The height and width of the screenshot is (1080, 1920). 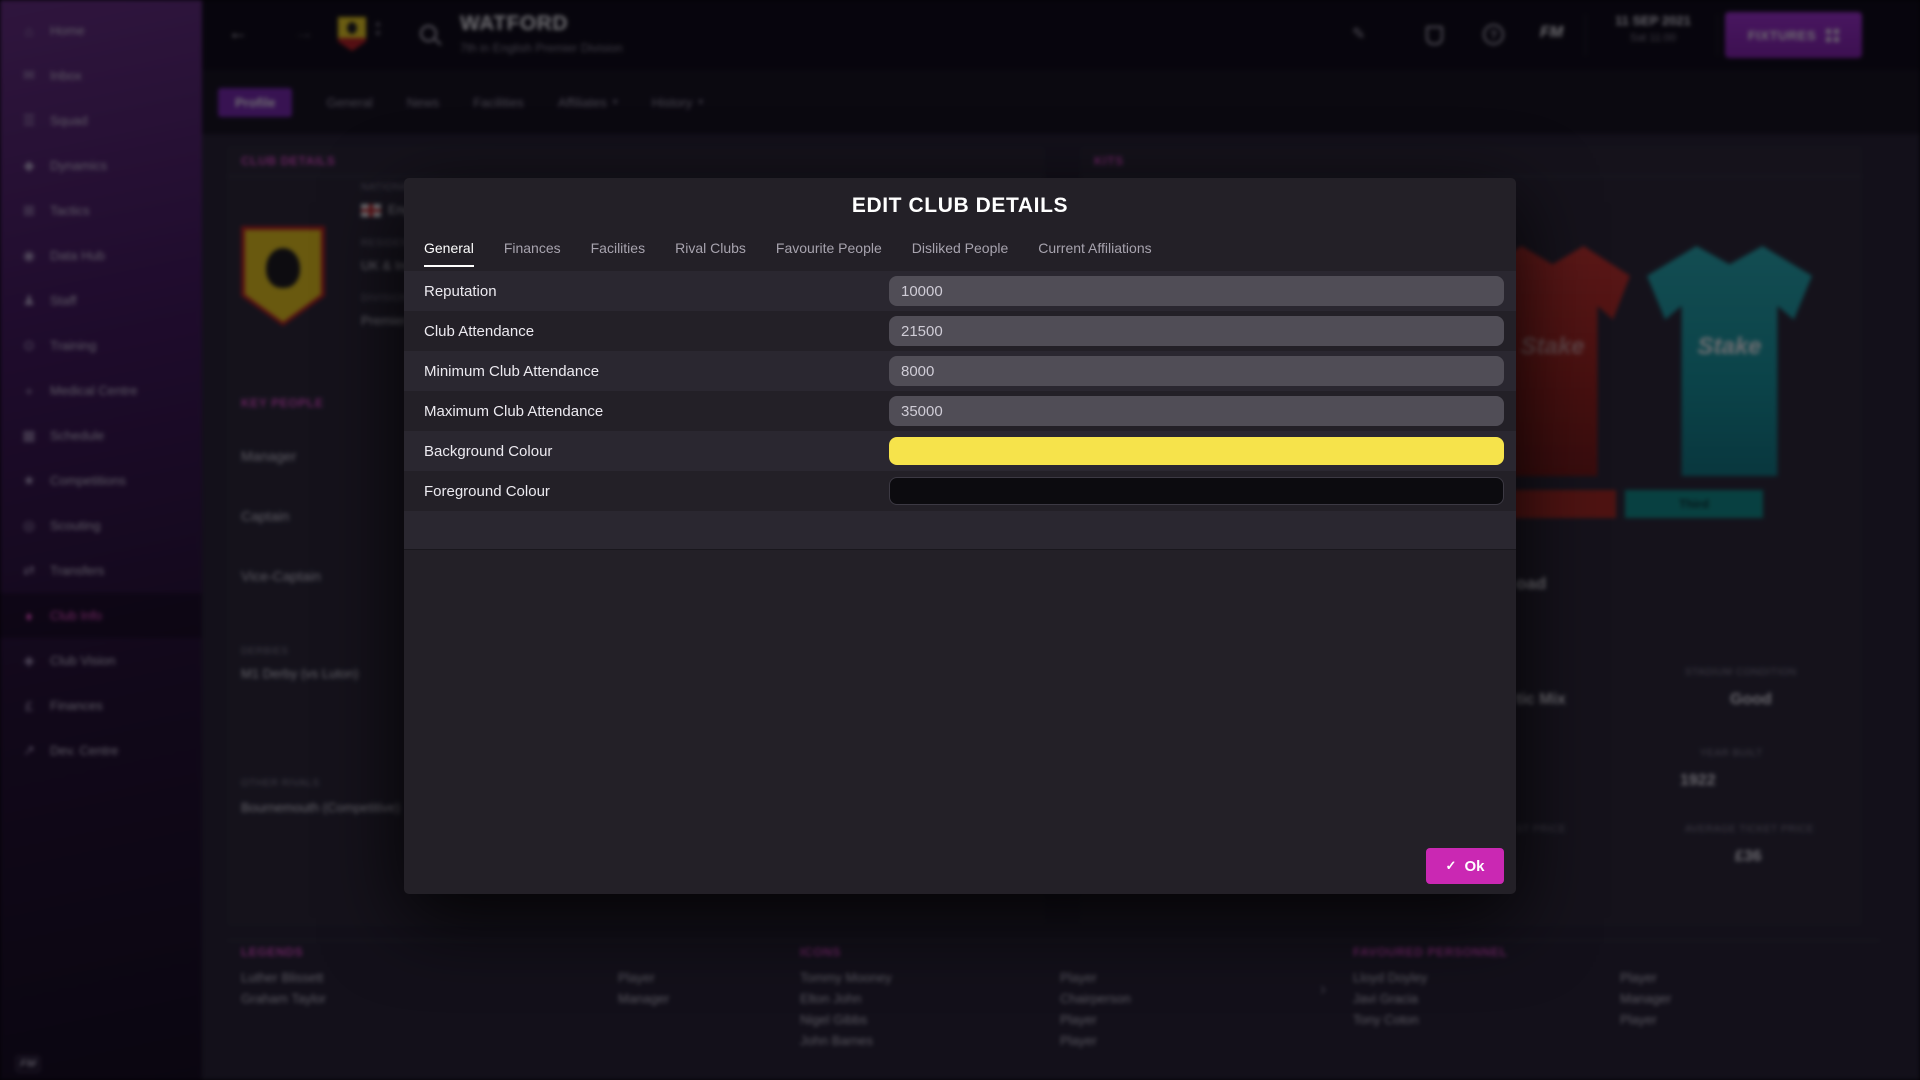 I want to click on dialog-tab-current-affiliations: Current Affiliations, so click(x=1094, y=251).